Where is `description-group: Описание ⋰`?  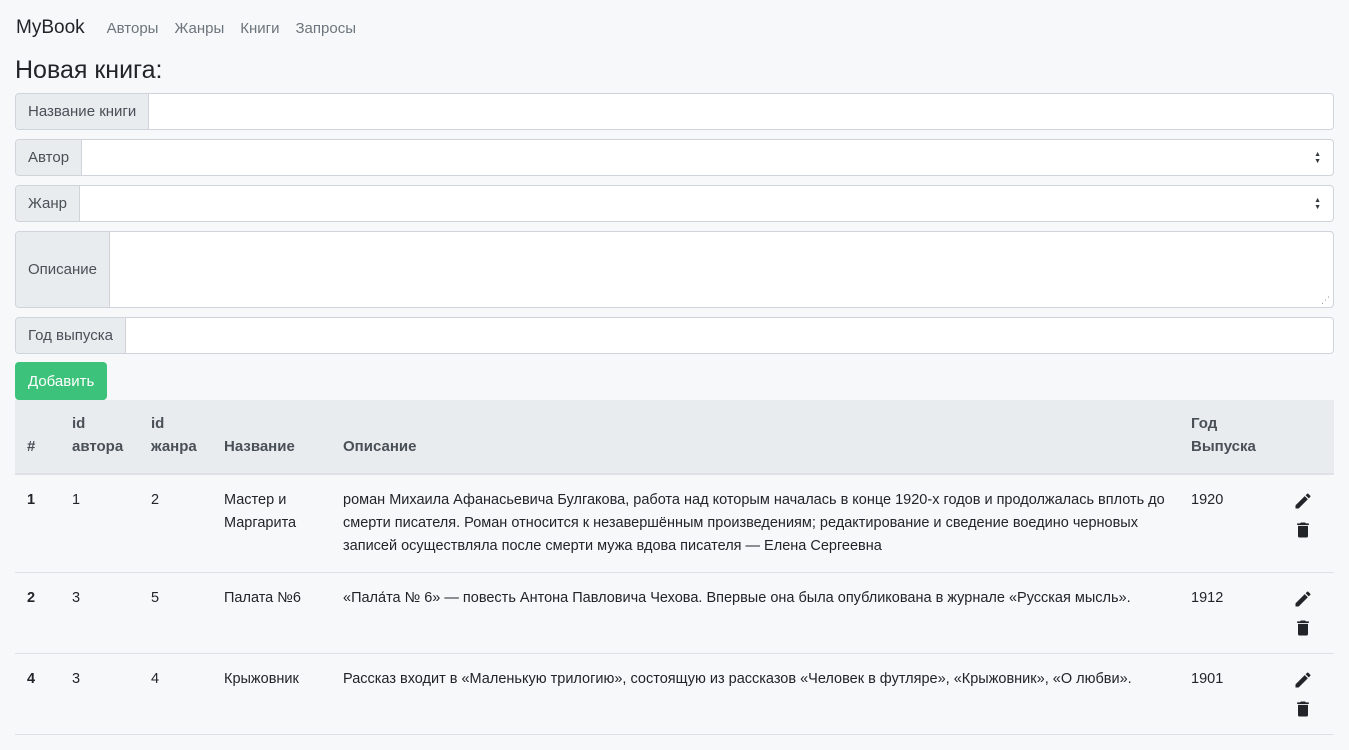
description-group: Описание ⋰ is located at coordinates (674, 269).